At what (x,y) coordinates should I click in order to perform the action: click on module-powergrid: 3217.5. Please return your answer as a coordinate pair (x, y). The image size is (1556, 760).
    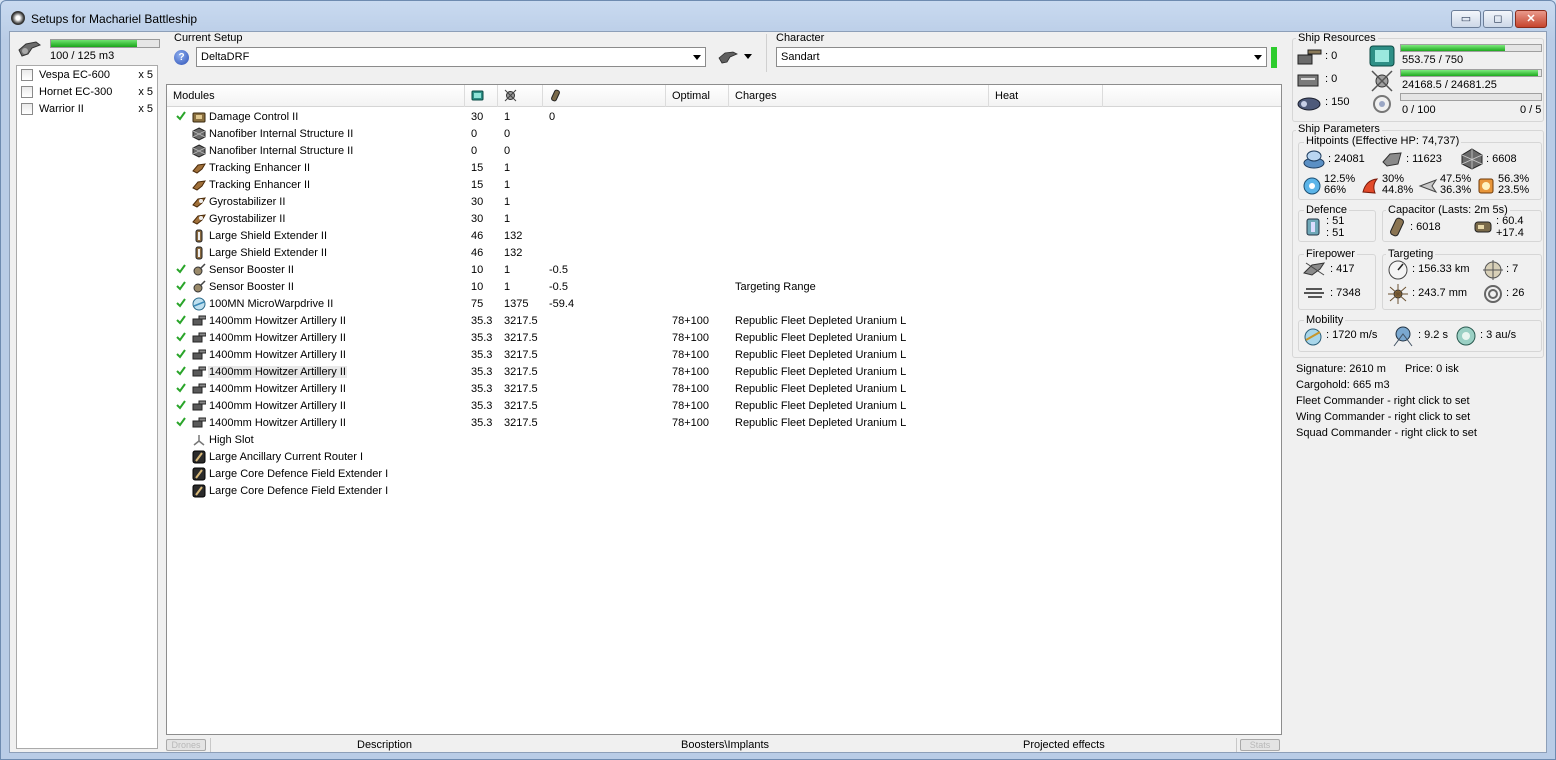
    Looking at the image, I should click on (521, 406).